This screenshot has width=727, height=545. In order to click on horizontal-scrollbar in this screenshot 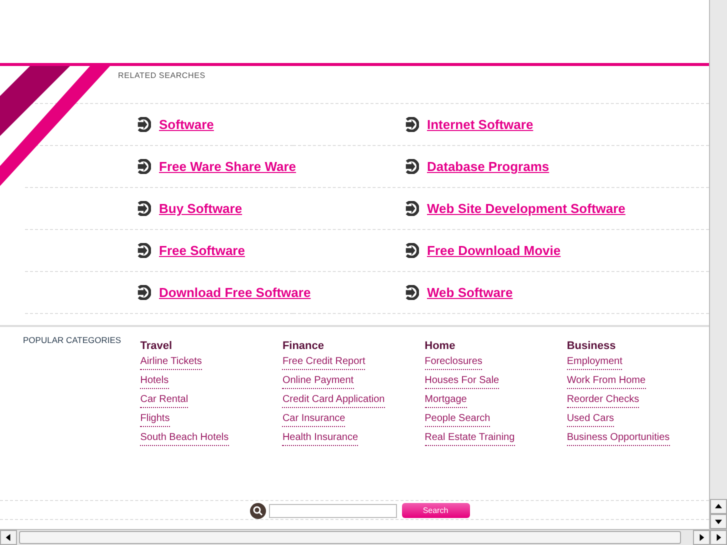, I will do `click(363, 537)`.